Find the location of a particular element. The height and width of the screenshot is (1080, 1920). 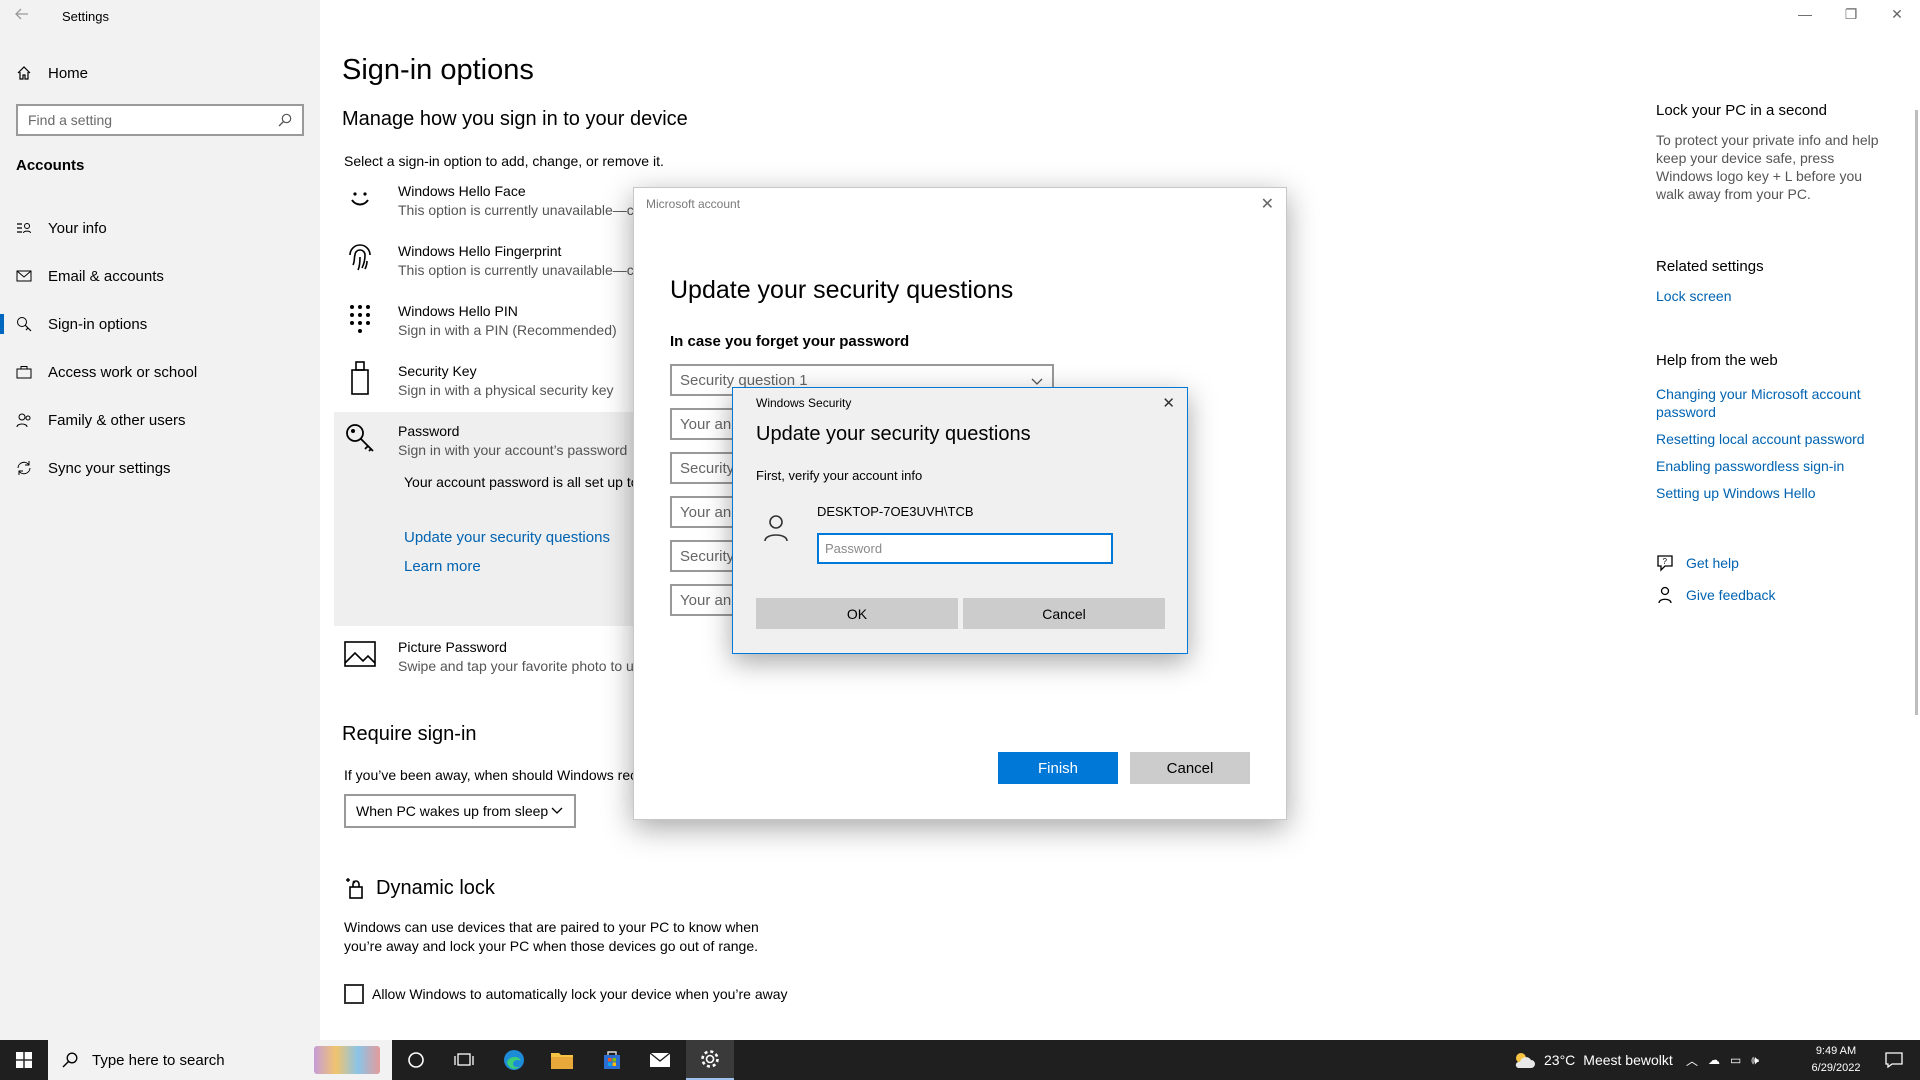

give-feedback-label: Give feedback is located at coordinates (1731, 595).